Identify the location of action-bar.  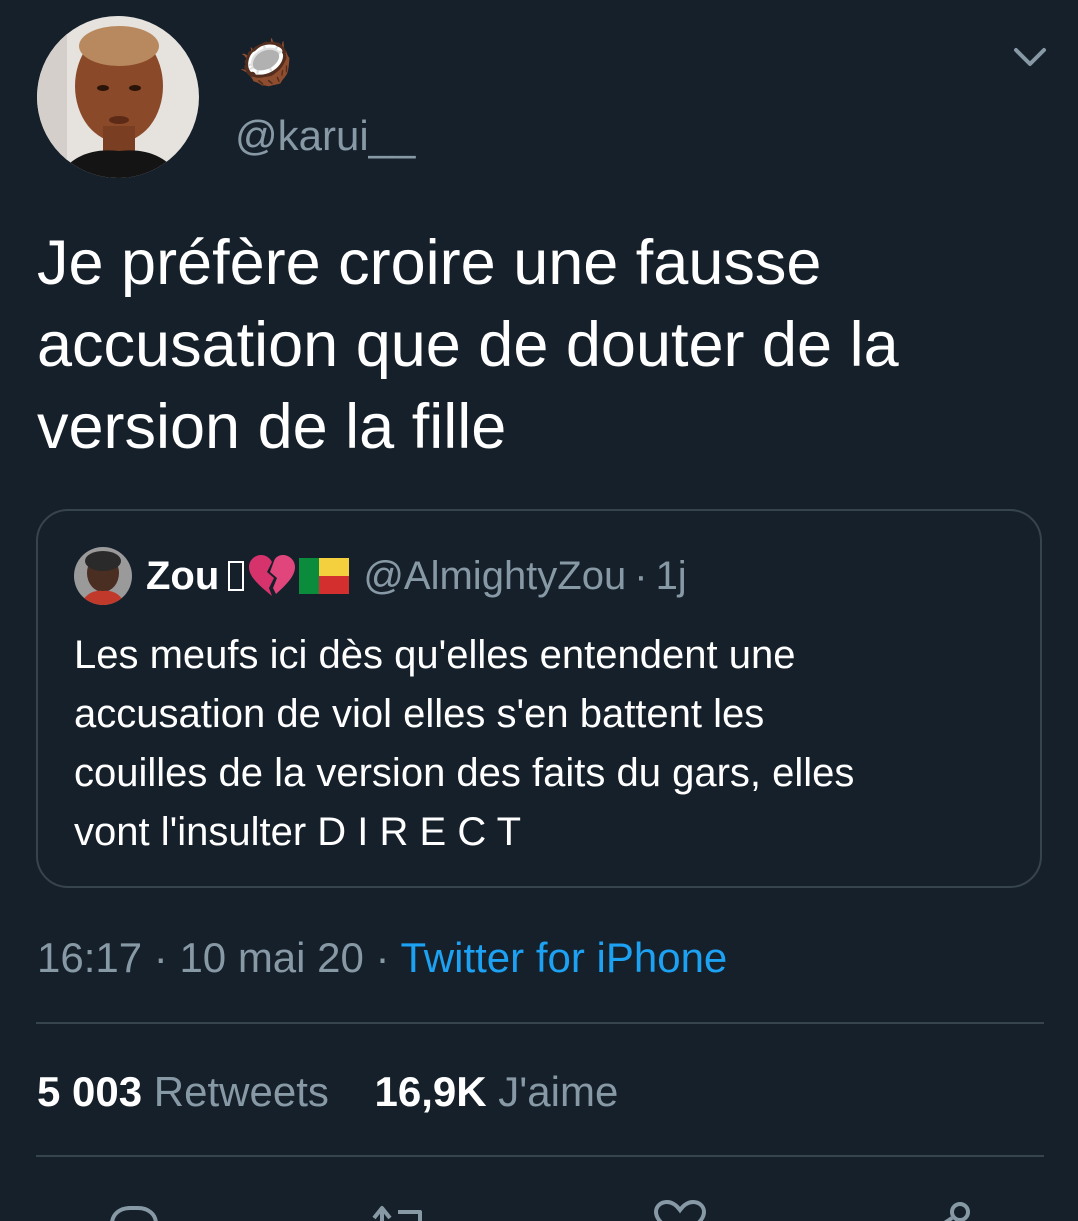
(539, 1205).